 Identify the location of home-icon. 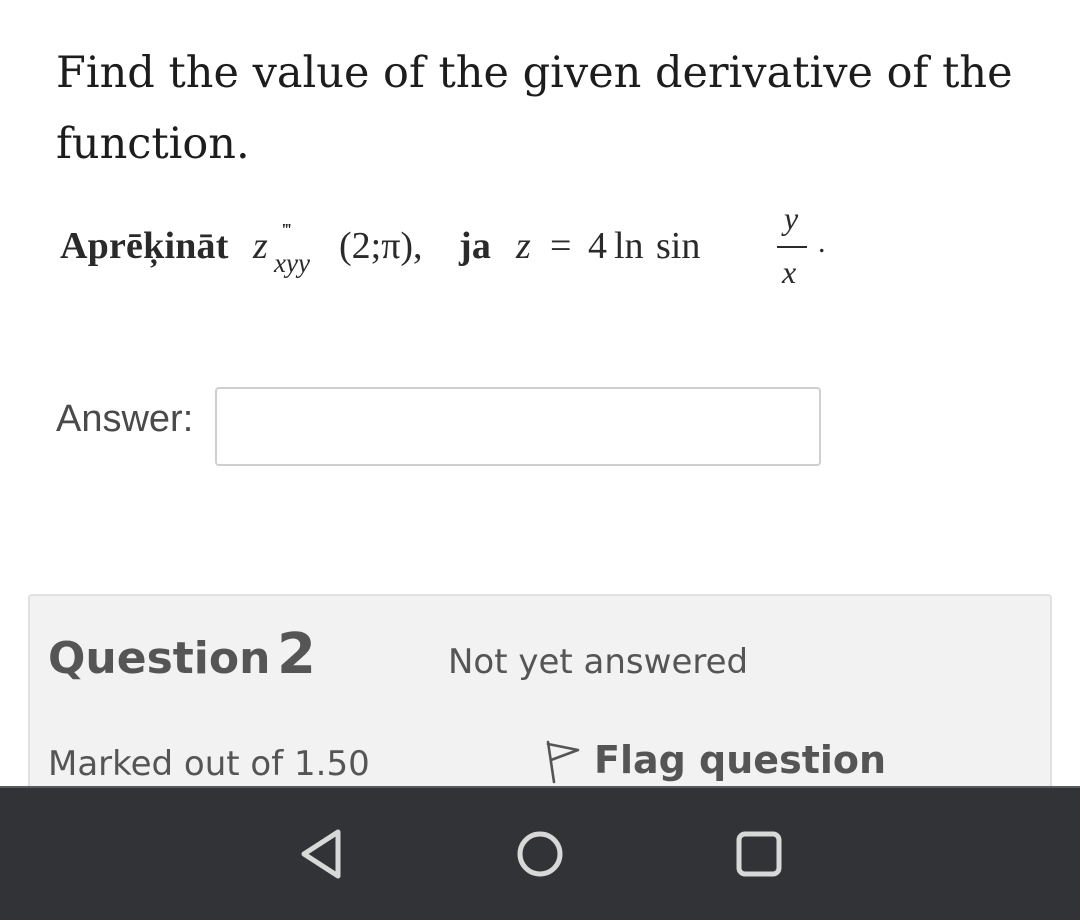
(540, 854).